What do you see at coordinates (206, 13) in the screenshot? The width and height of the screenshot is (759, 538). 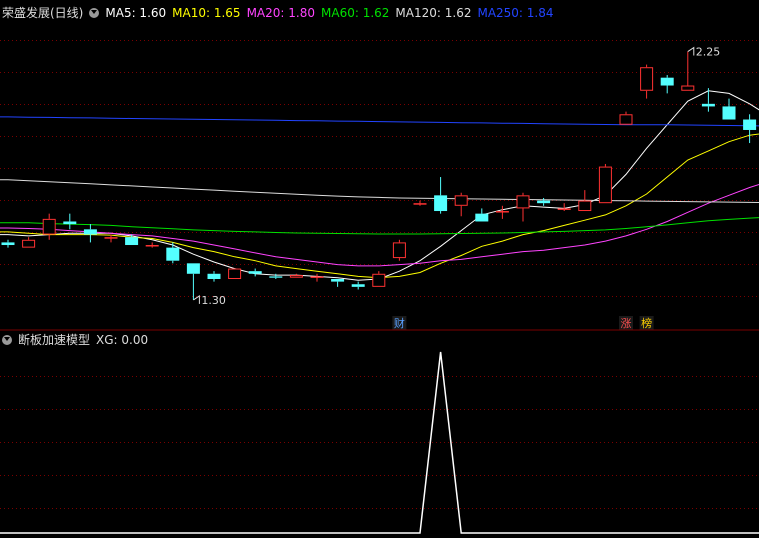 I see `ma-legend-item: MA10: 1.65` at bounding box center [206, 13].